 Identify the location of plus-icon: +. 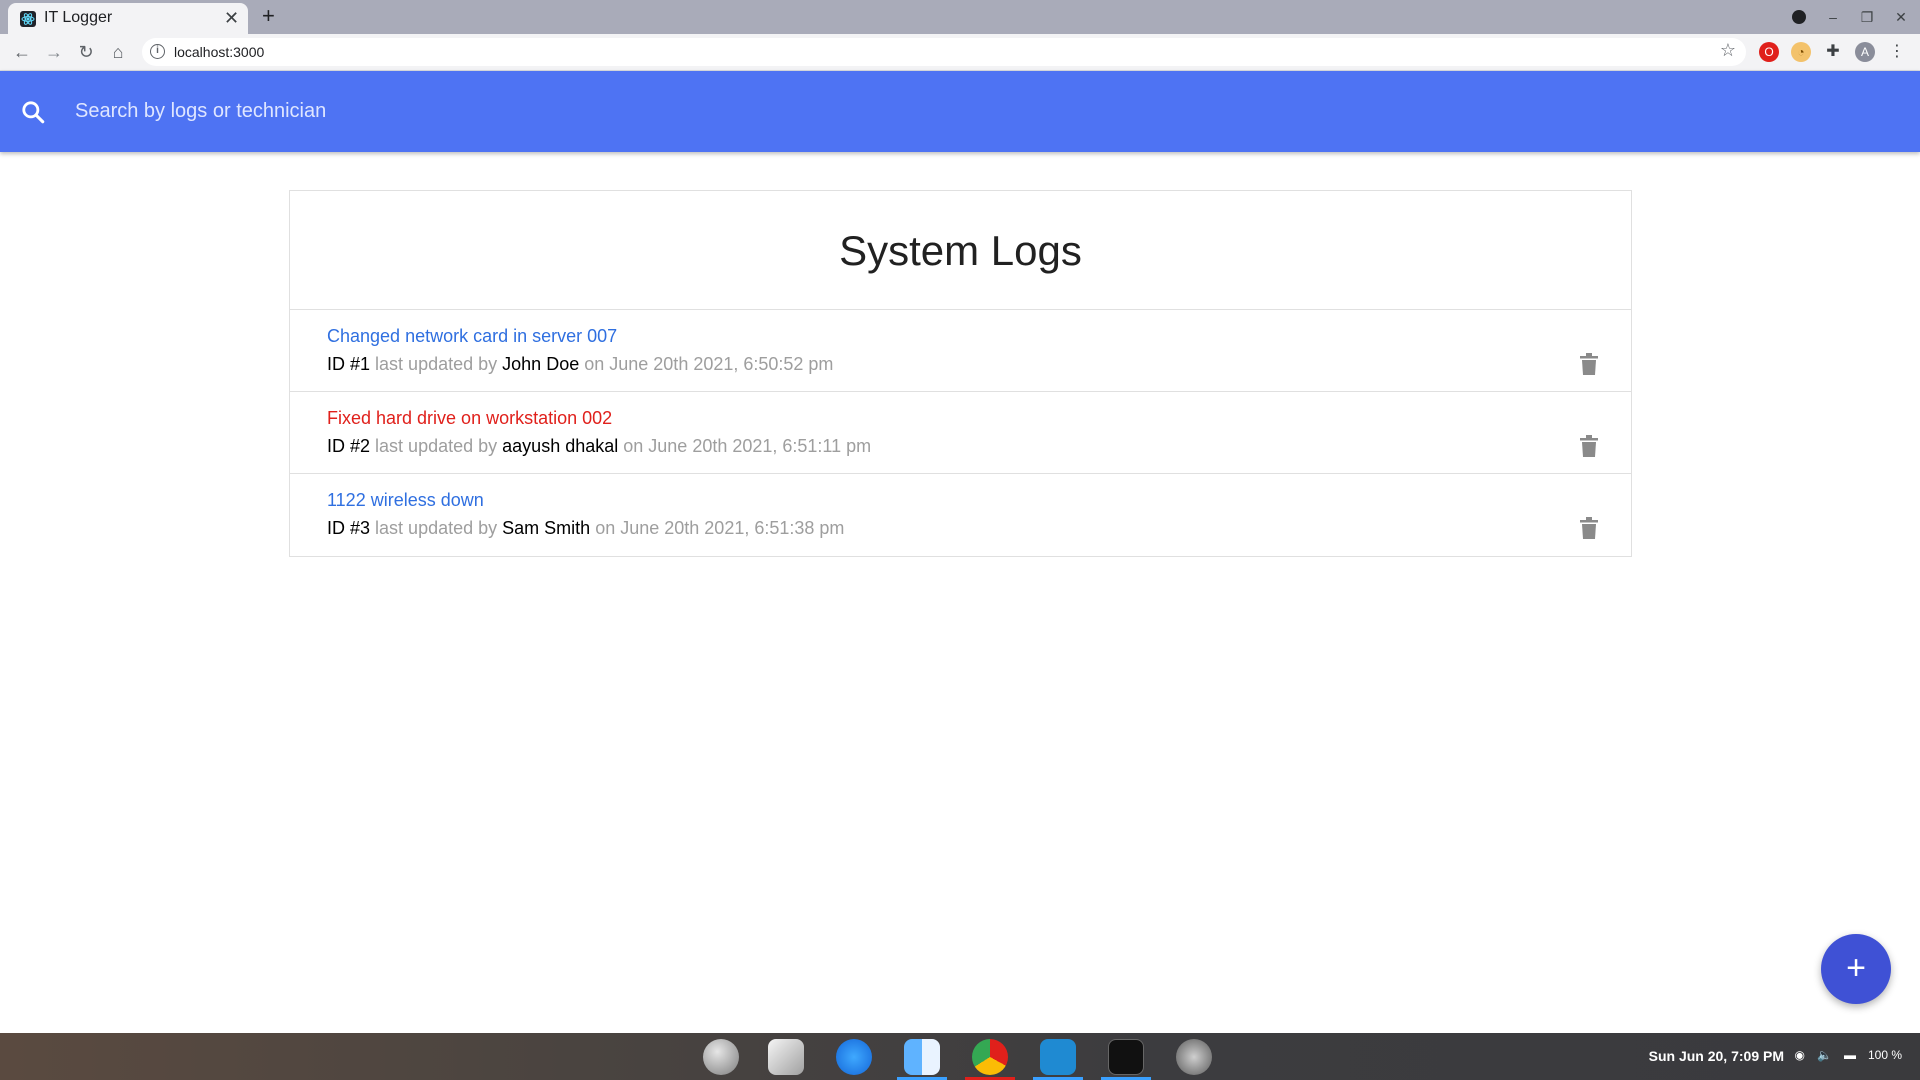
(1856, 968).